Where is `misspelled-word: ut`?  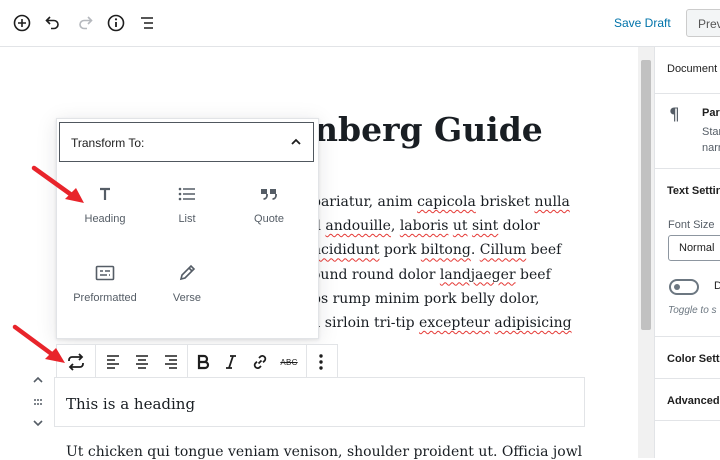 misspelled-word: ut is located at coordinates (460, 226).